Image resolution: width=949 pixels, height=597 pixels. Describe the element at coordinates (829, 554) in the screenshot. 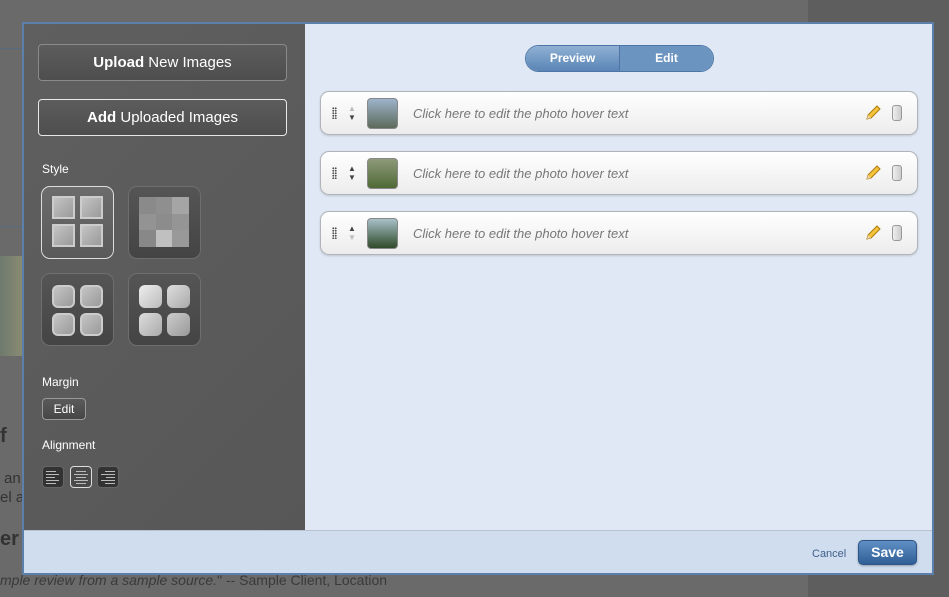

I see `cancel-button: Cancel` at that location.